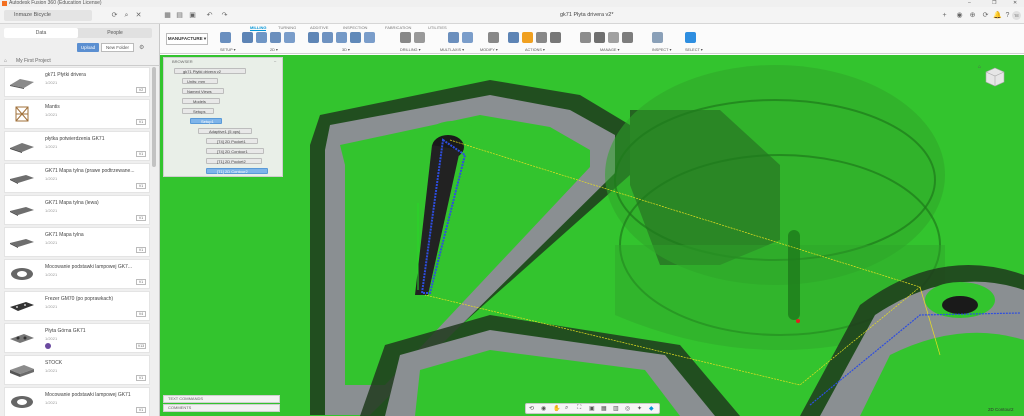 The image size is (1024, 416). I want to click on tab-utilities: UTILITIES, so click(437, 27).